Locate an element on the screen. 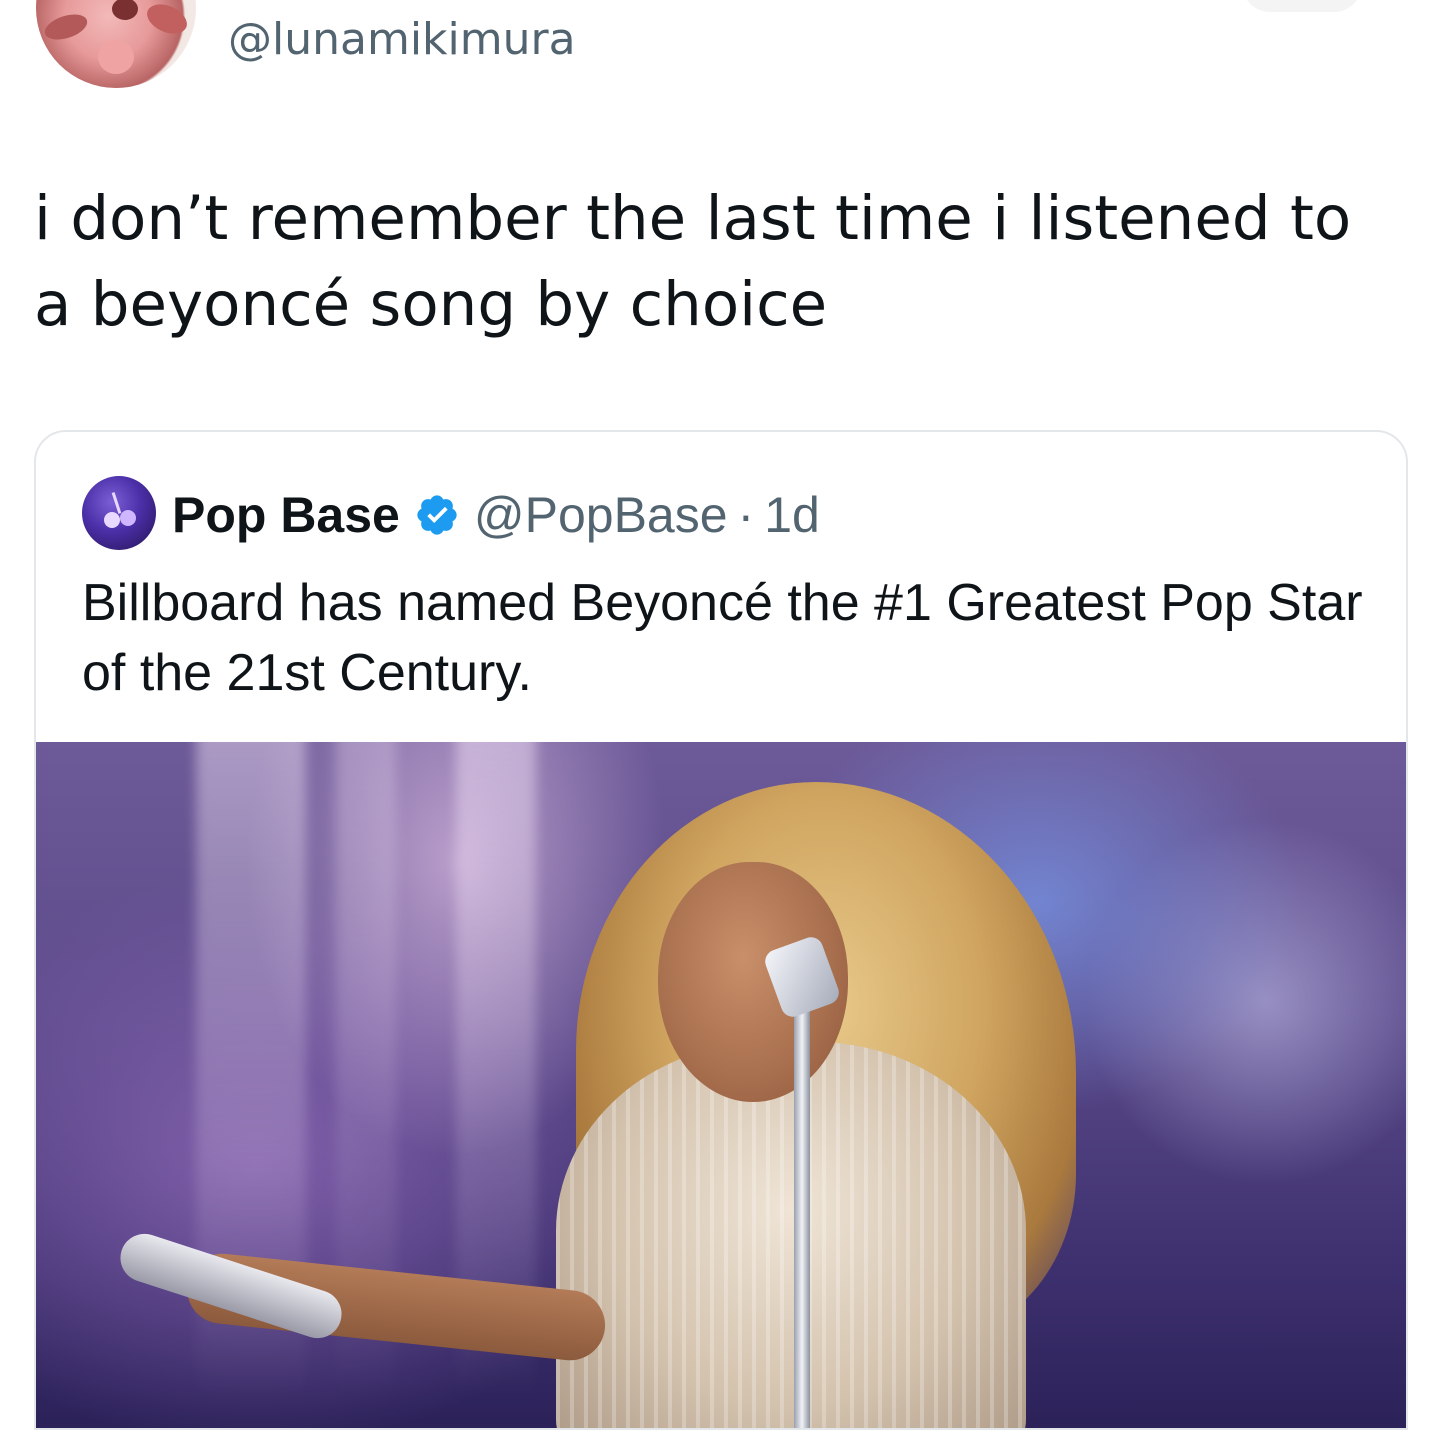  quoted-author-avatar is located at coordinates (119, 513).